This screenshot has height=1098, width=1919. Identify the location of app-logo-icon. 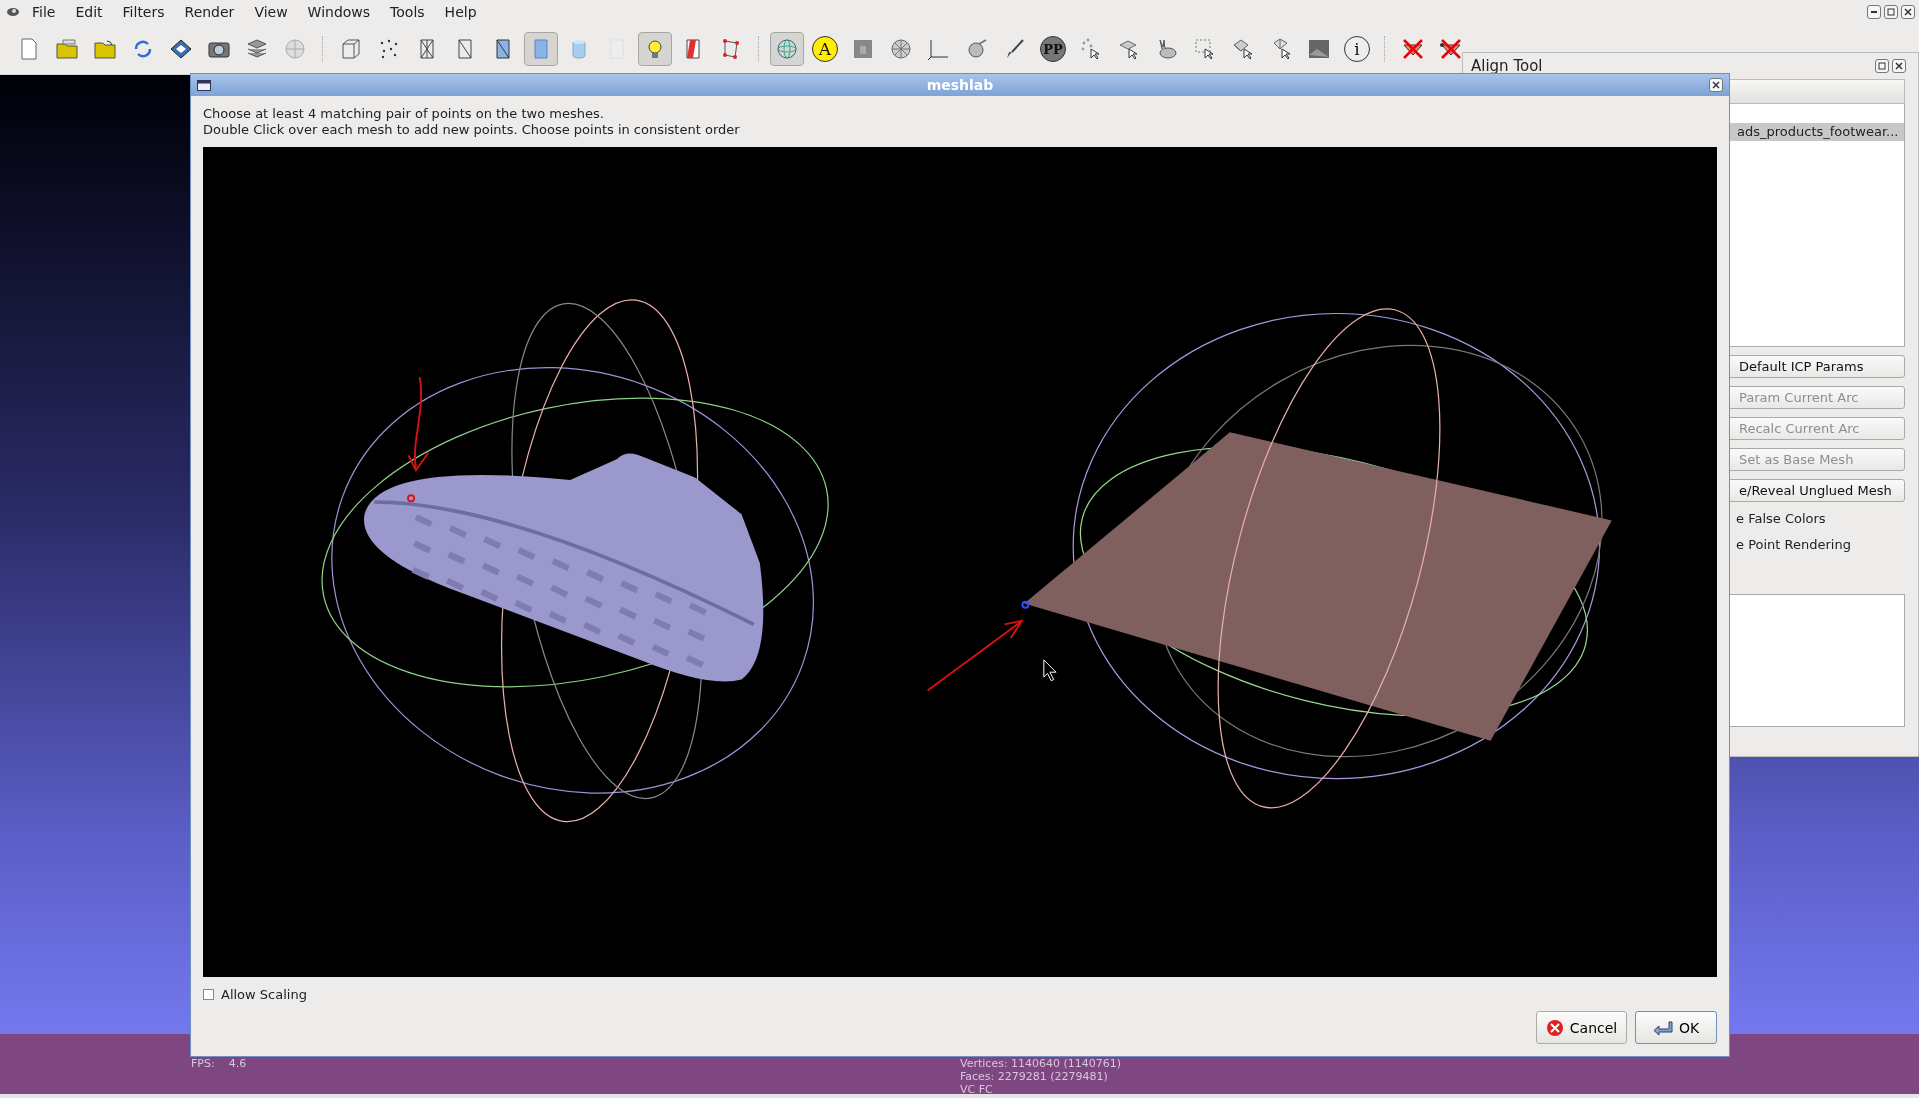
(13, 12).